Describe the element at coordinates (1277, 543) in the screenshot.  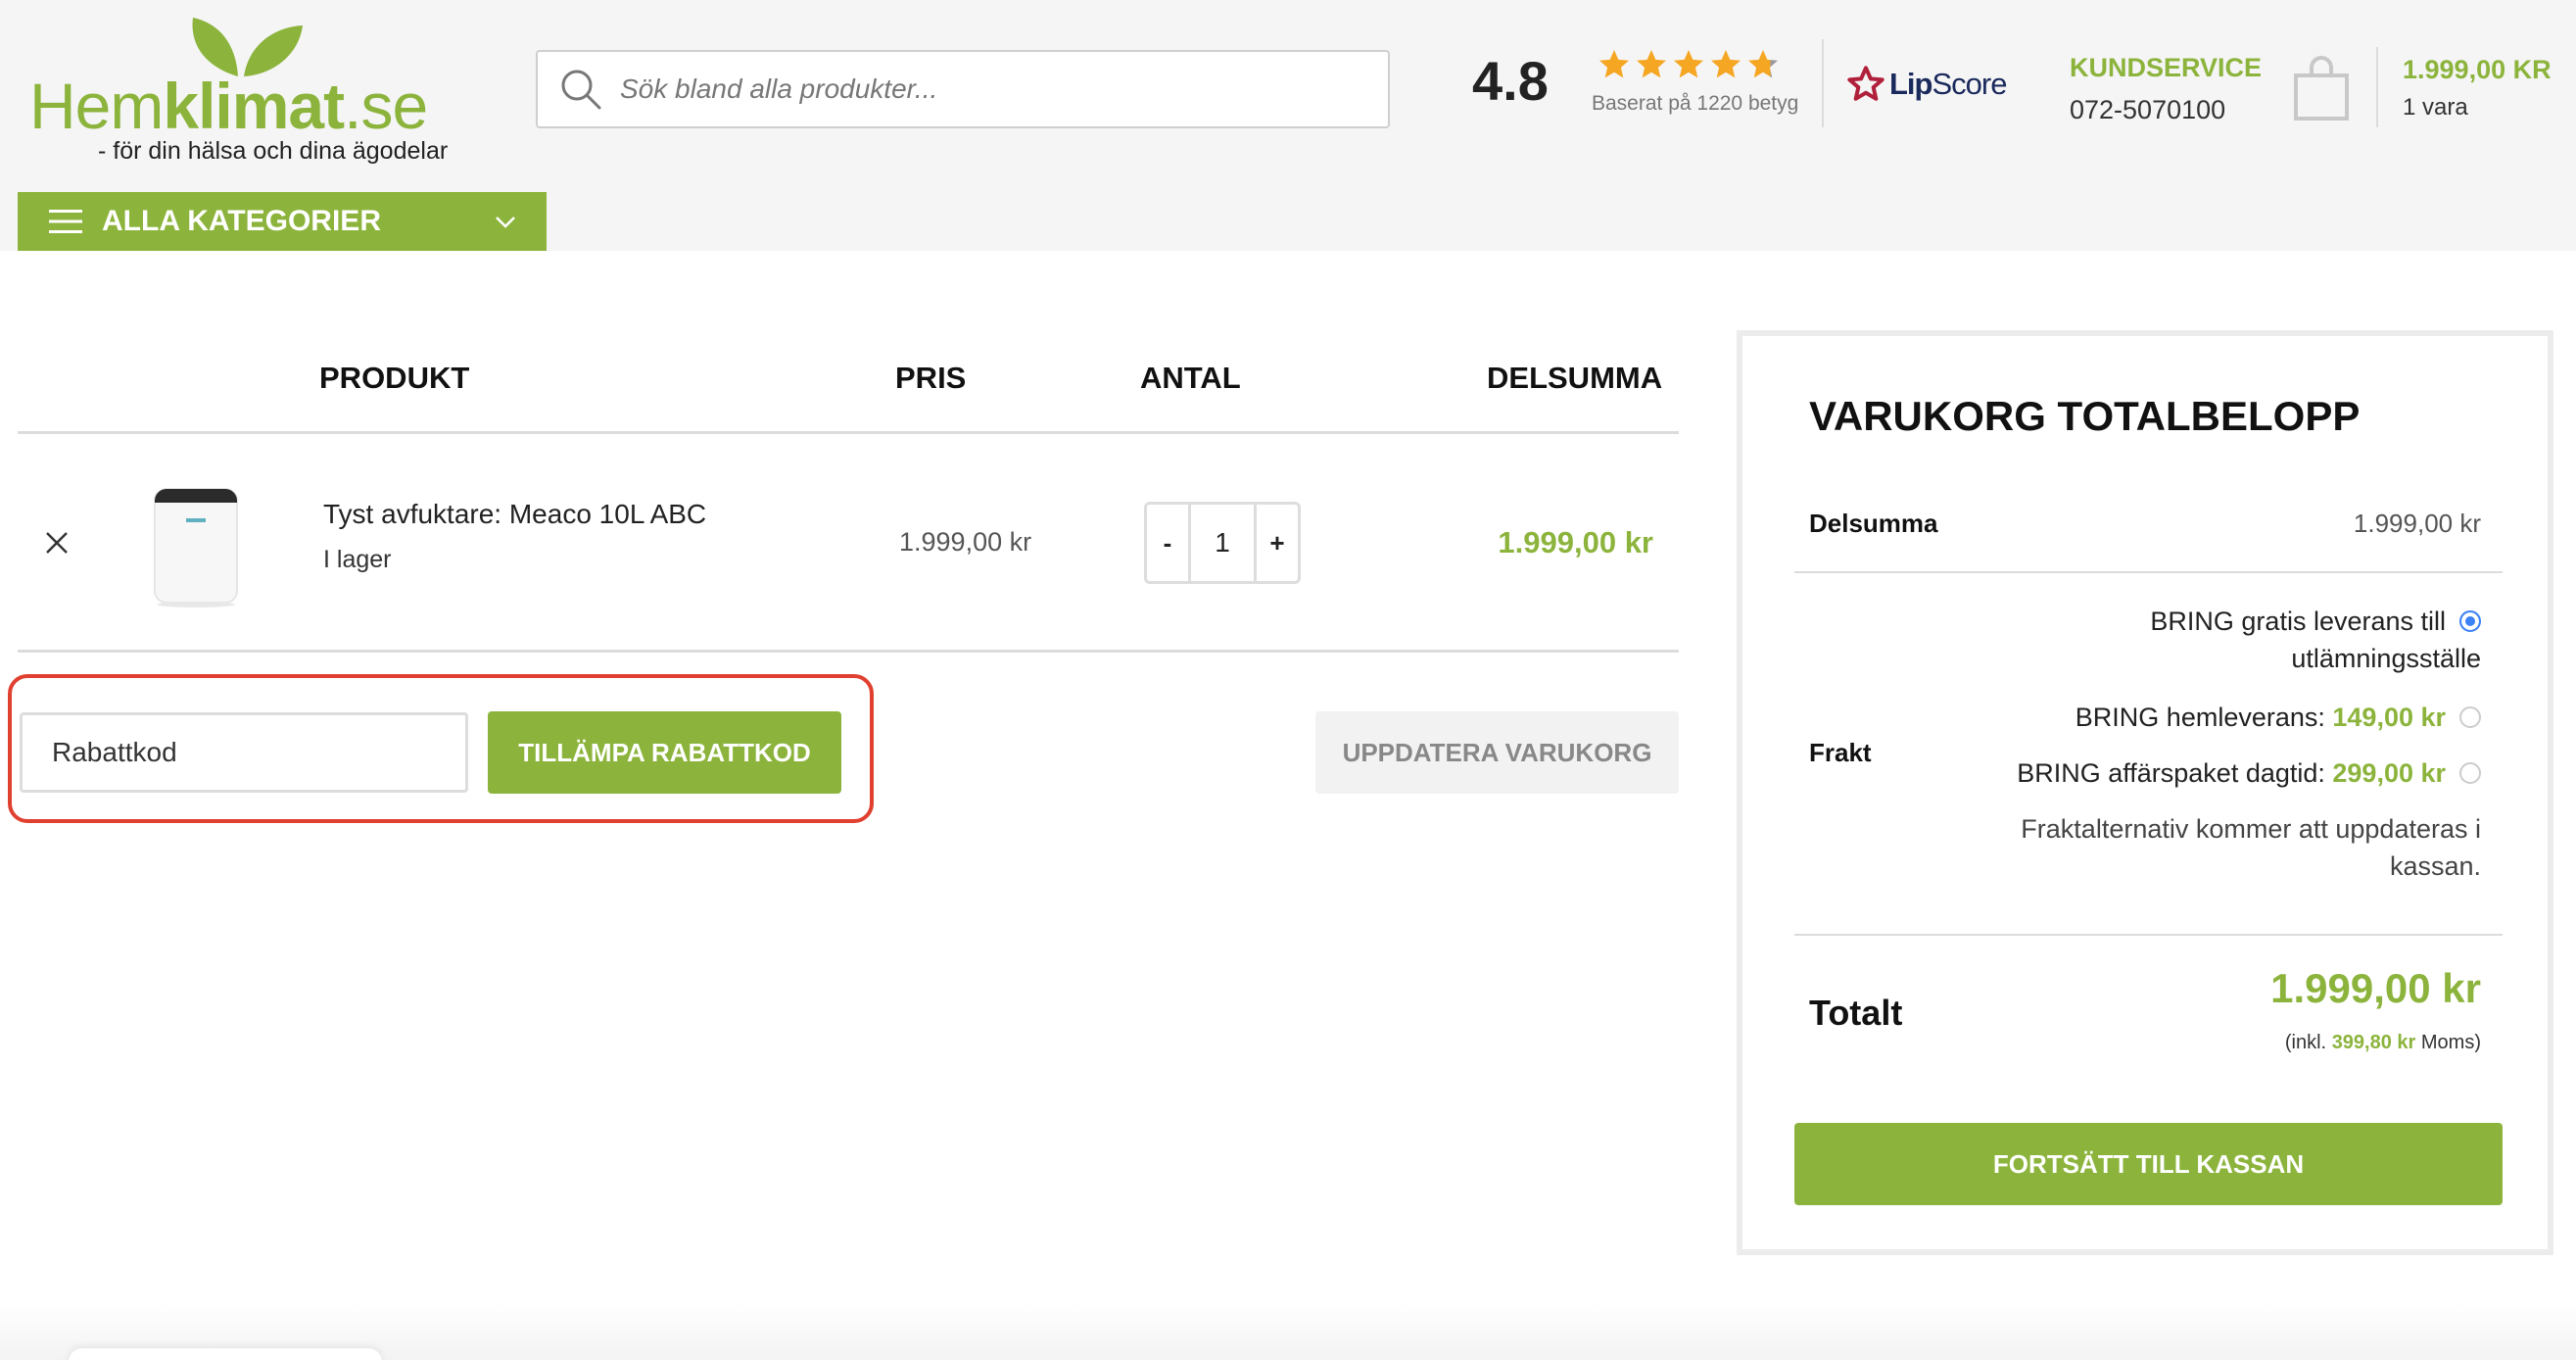
I see `quantity-increase-button: +` at that location.